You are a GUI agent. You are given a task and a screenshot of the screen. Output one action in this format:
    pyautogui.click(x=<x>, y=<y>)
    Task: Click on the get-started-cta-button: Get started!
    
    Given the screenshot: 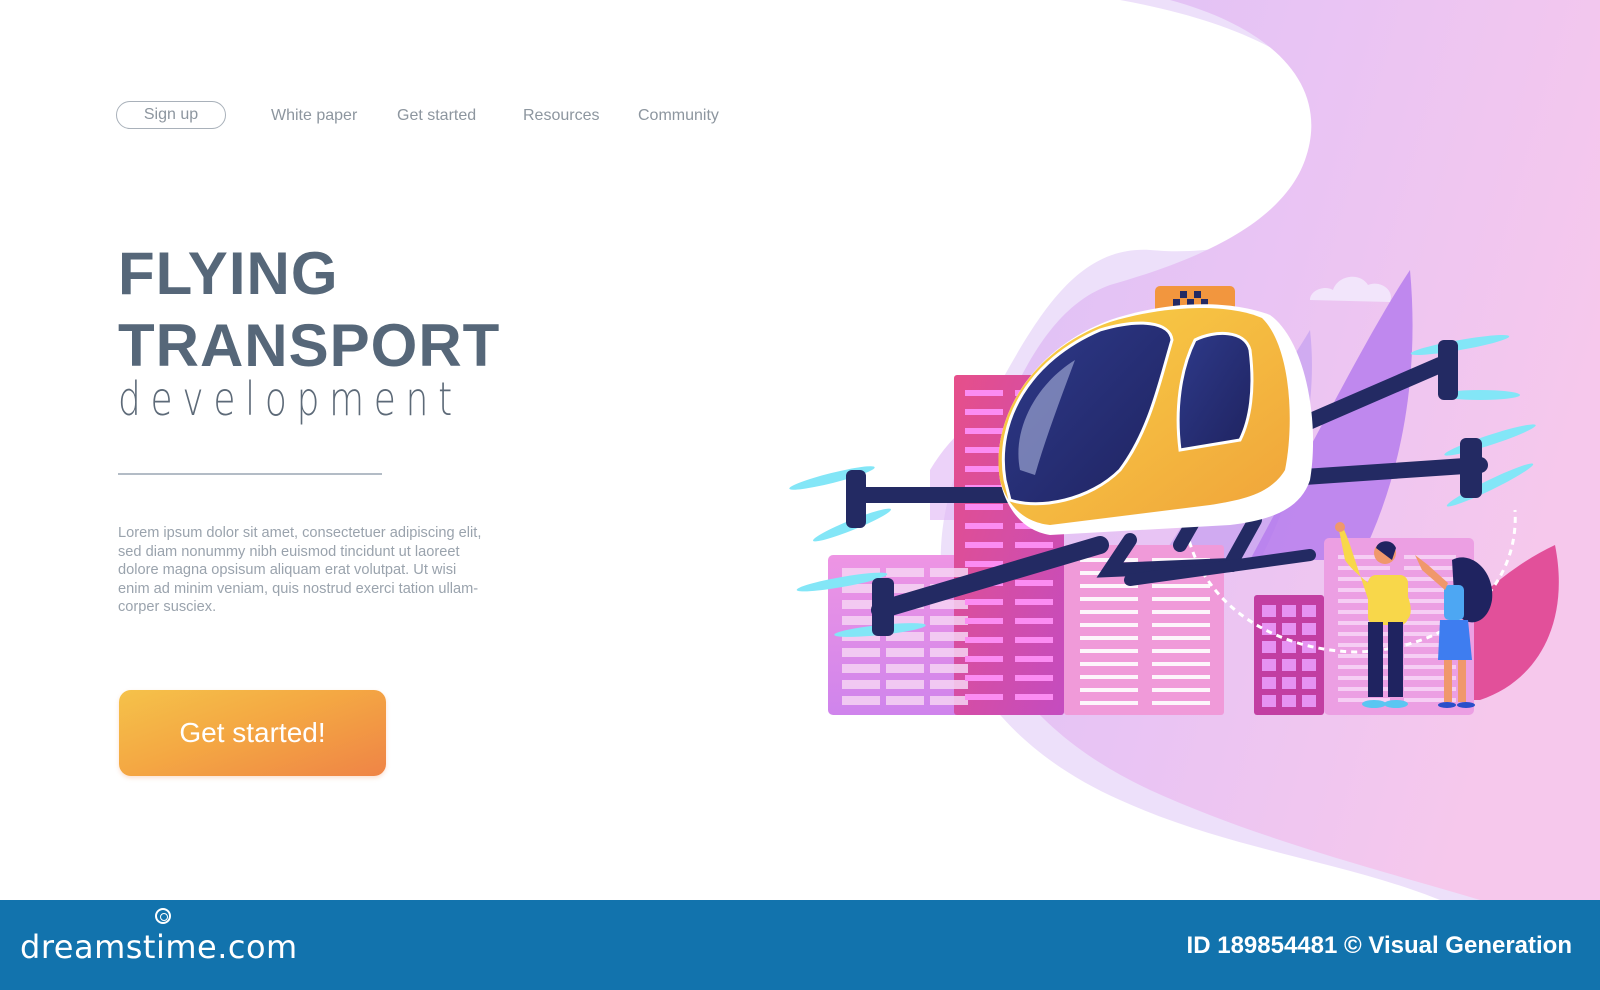 What is the action you would take?
    pyautogui.click(x=252, y=733)
    